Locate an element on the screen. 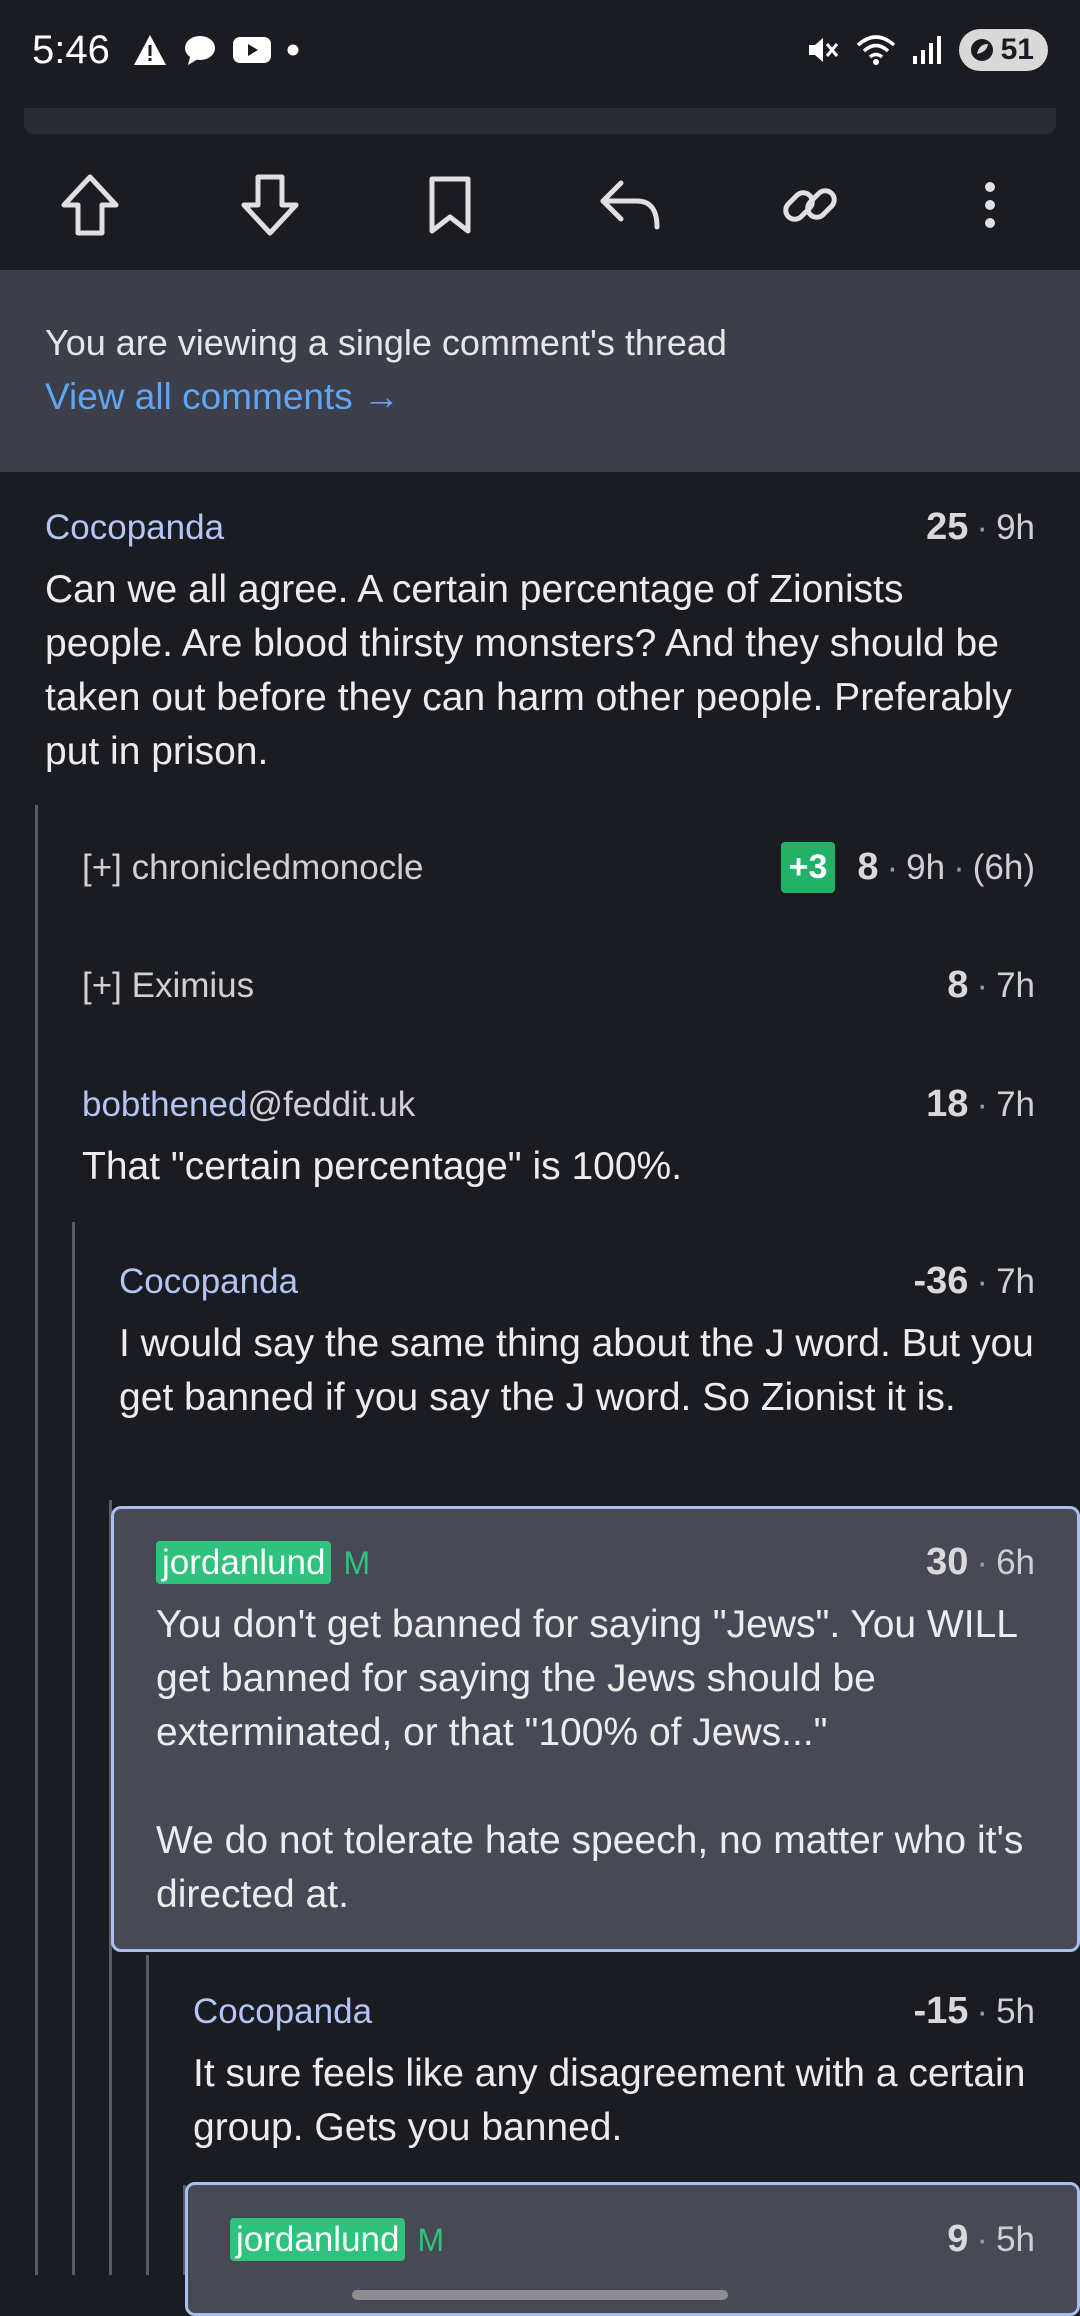  mute-icon is located at coordinates (823, 50).